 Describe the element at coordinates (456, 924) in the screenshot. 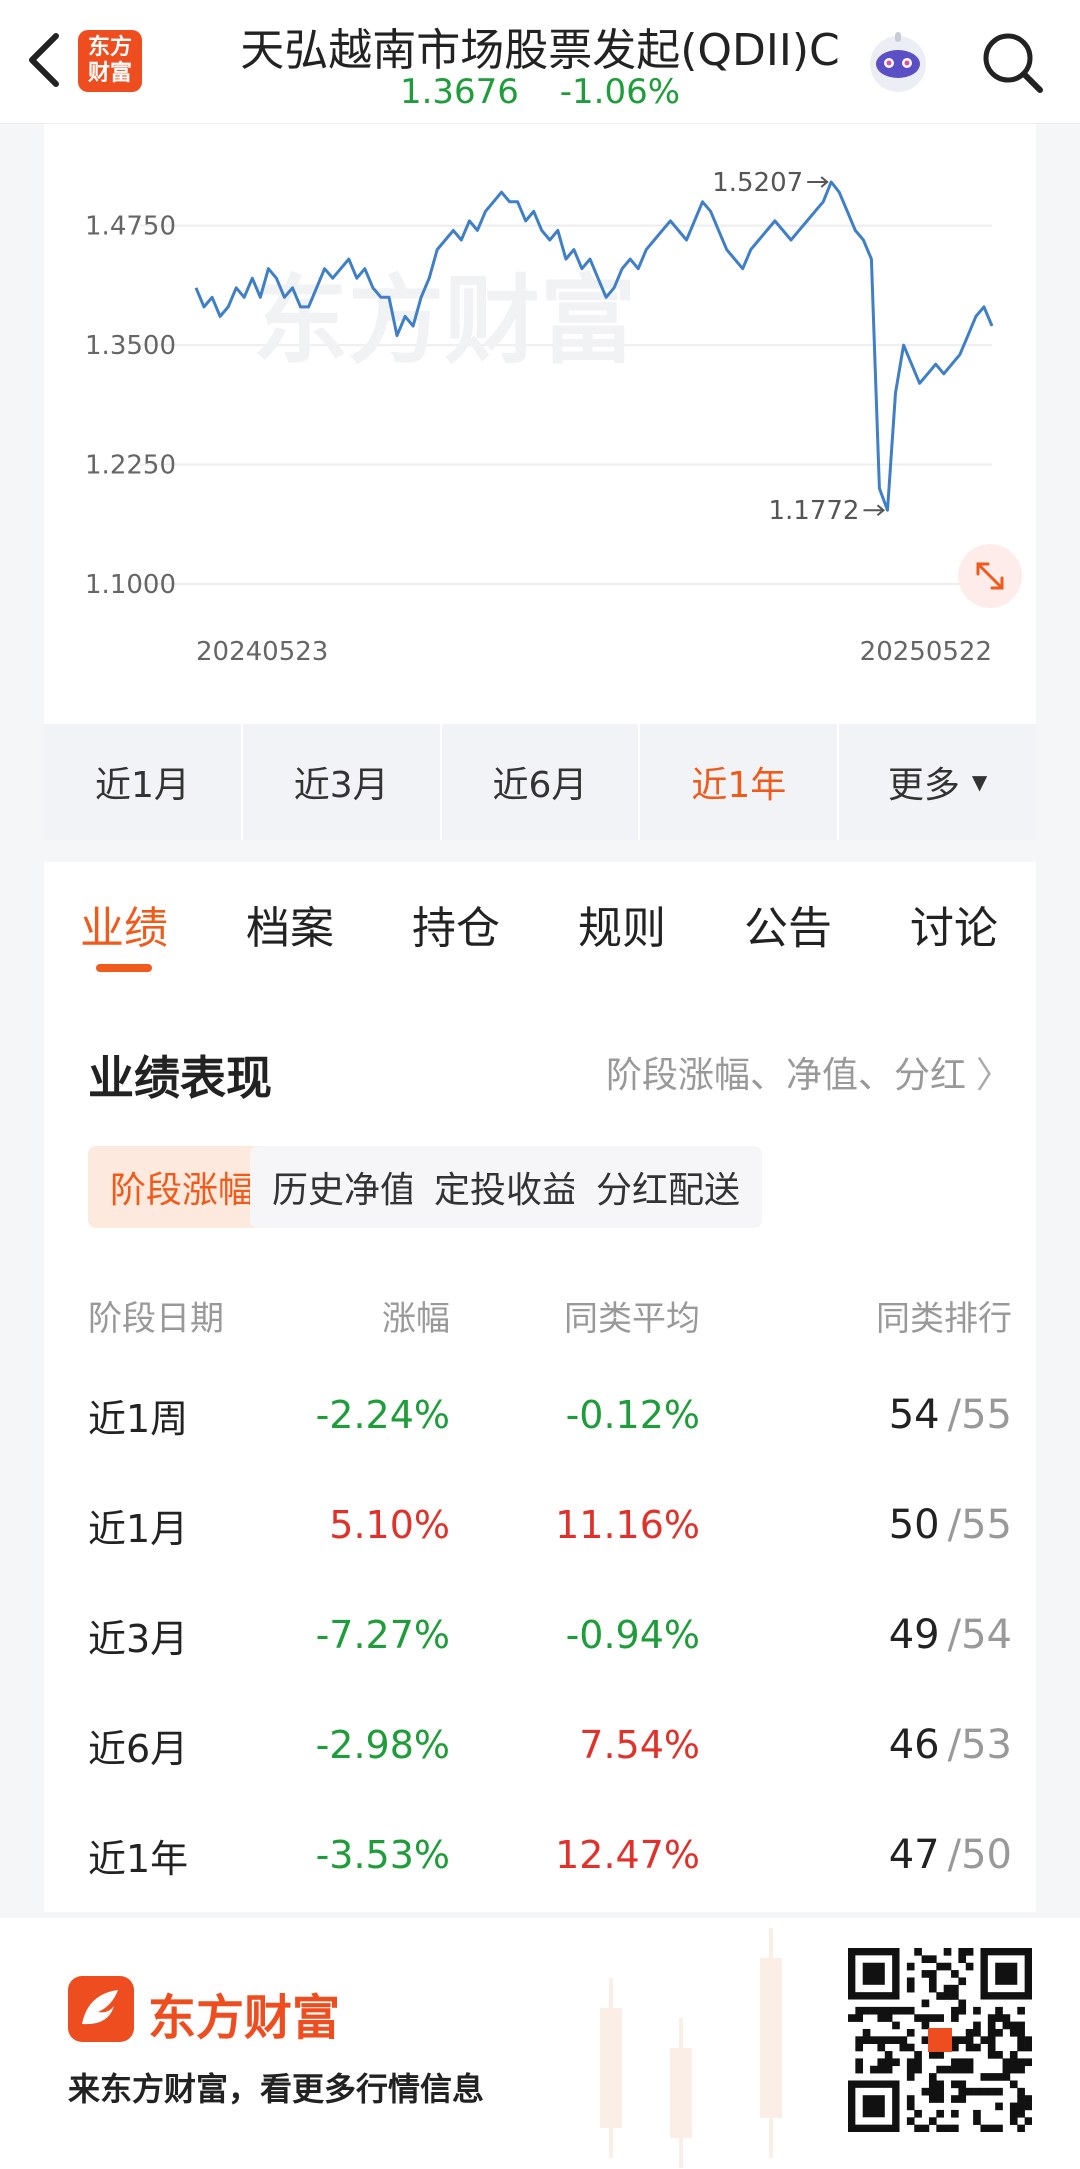

I see `tab-holdings: 持仓` at that location.